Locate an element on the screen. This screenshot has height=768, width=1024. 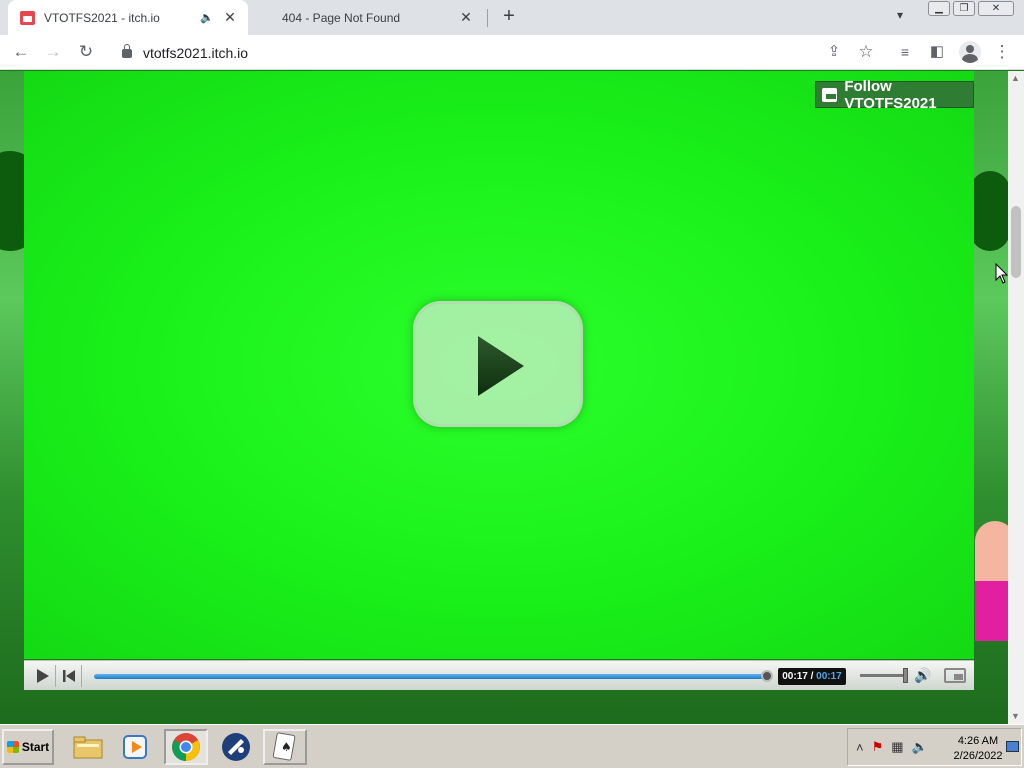
itchio-favicon-icon is located at coordinates (27, 17).